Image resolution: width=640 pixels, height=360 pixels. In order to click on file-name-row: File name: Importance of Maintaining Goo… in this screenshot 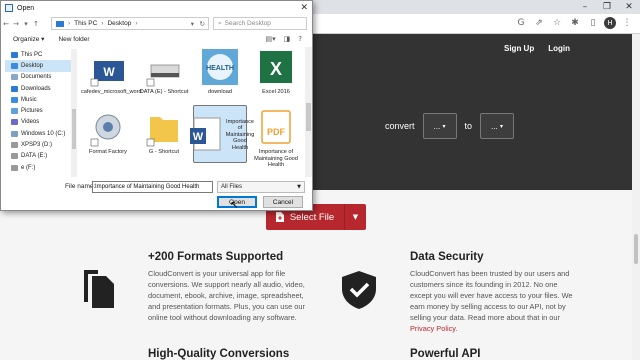, I will do `click(156, 187)`.